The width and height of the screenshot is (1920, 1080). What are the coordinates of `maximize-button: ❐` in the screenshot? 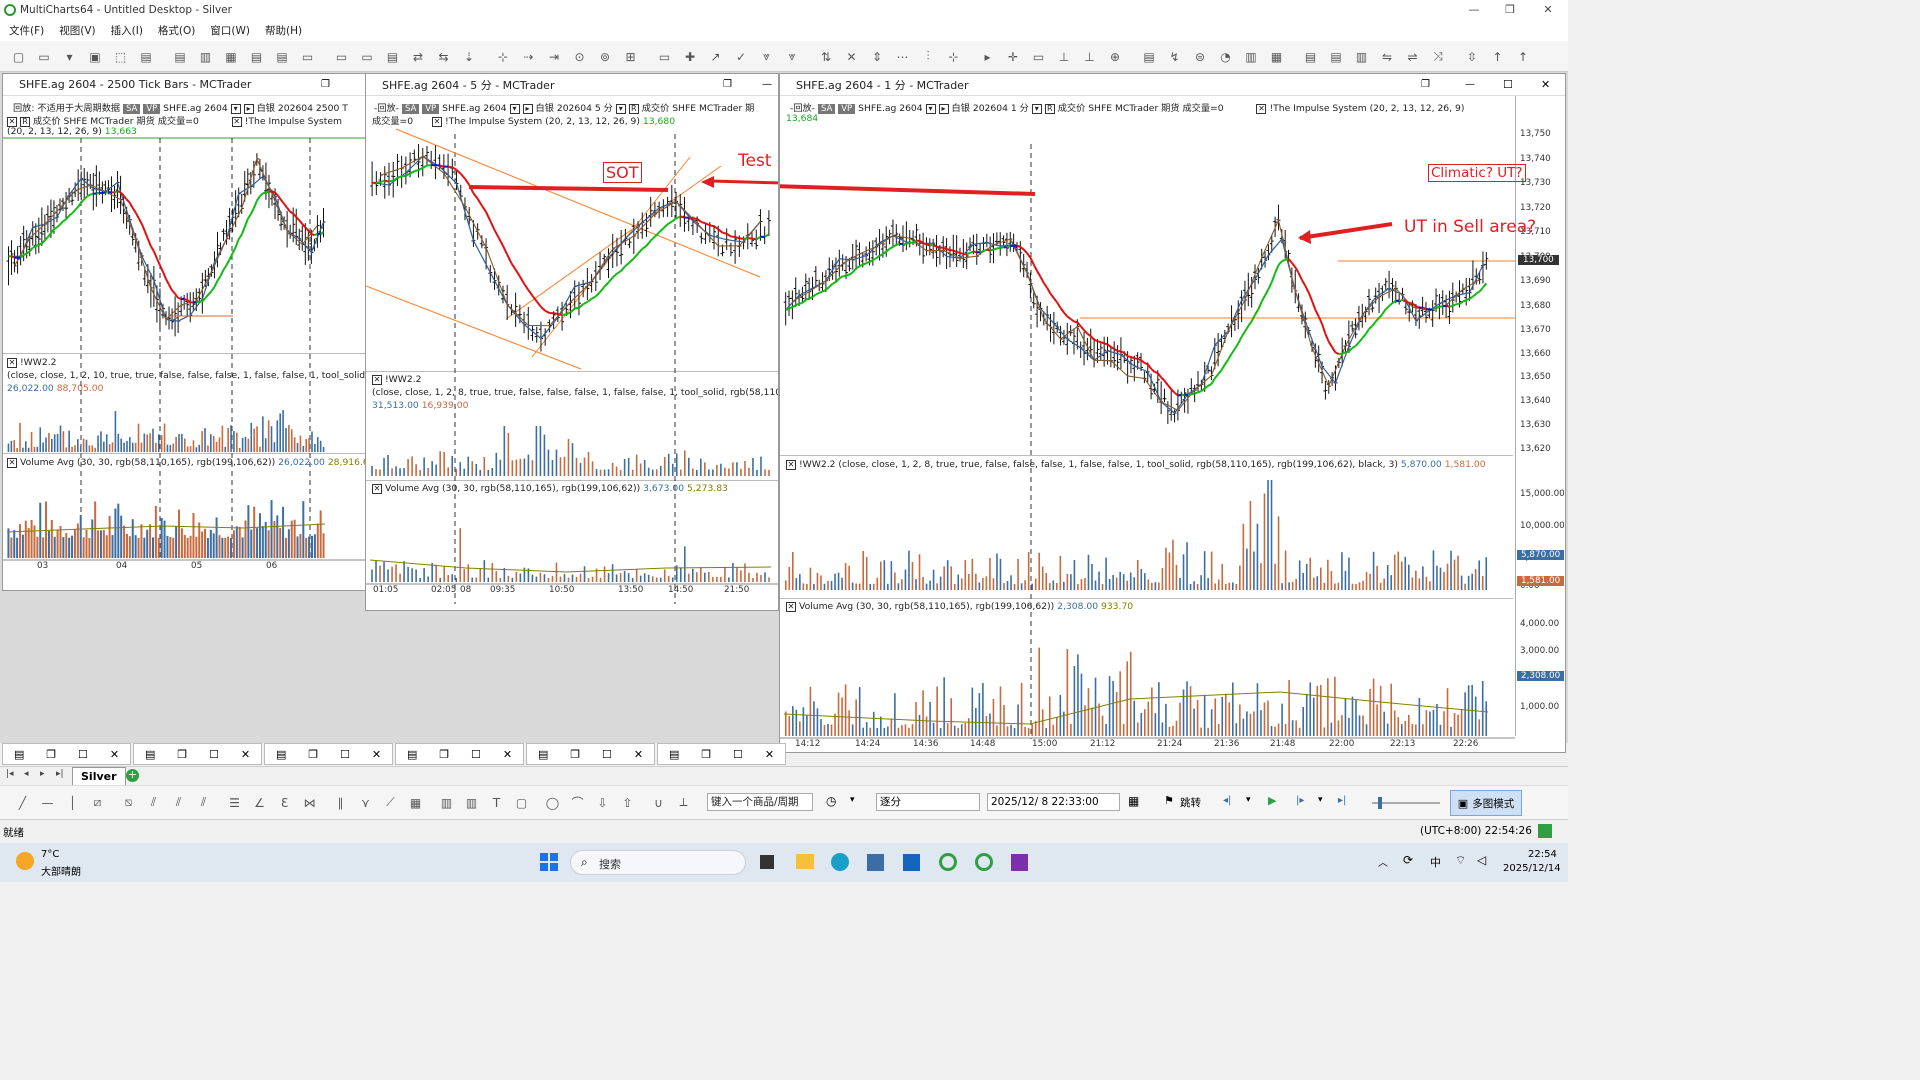 It's located at (1510, 9).